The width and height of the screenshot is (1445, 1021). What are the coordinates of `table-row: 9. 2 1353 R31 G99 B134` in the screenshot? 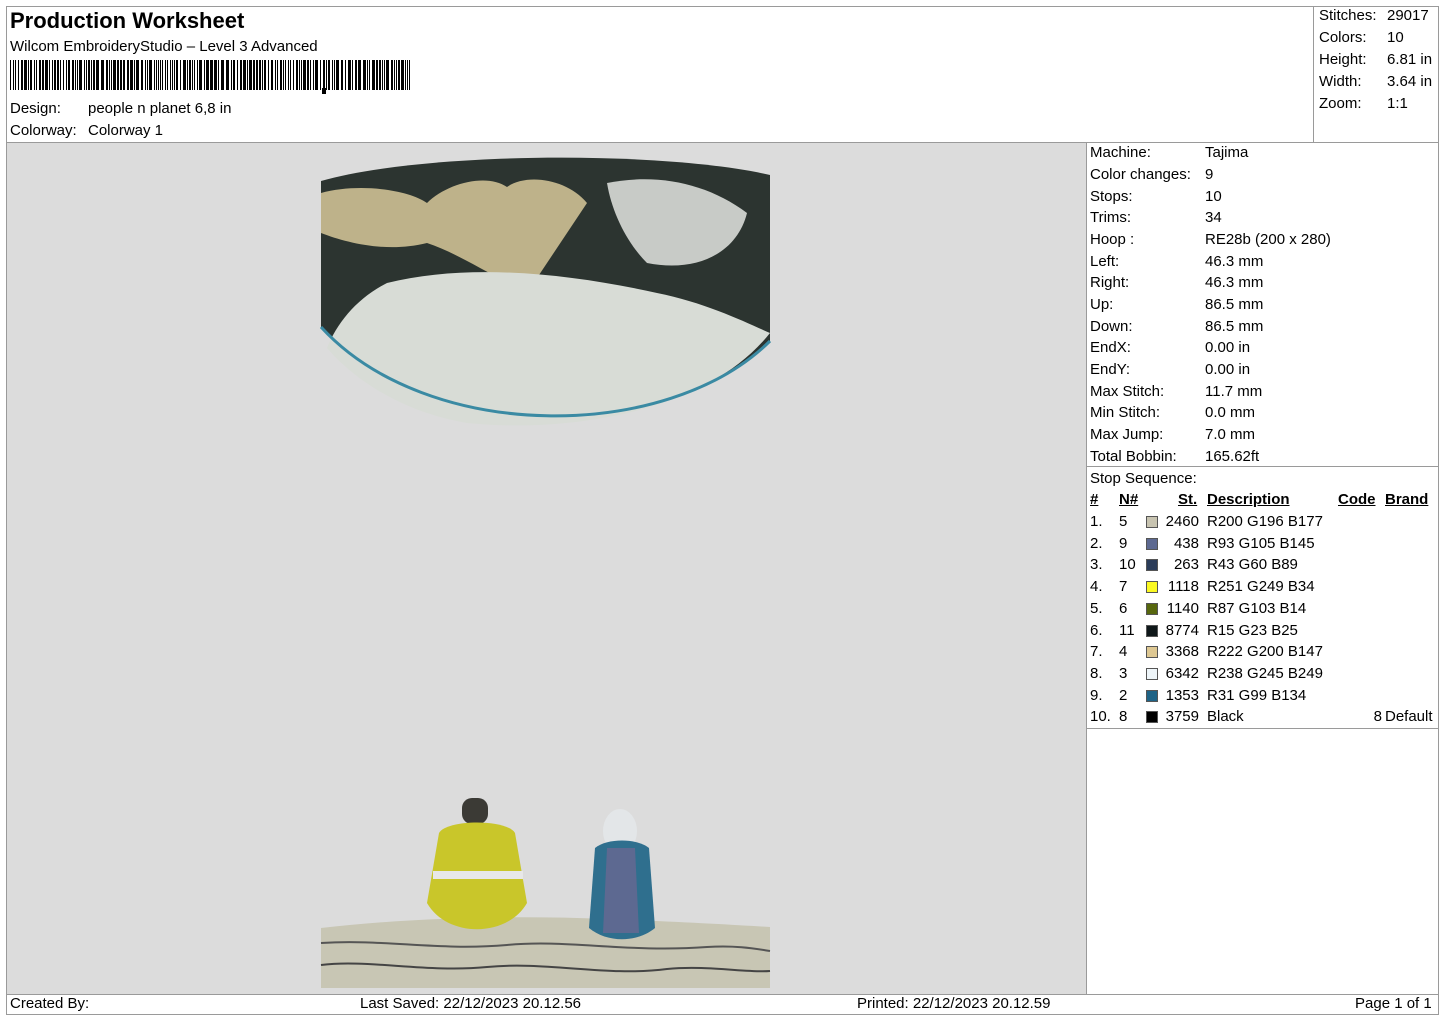 It's located at (1263, 698).